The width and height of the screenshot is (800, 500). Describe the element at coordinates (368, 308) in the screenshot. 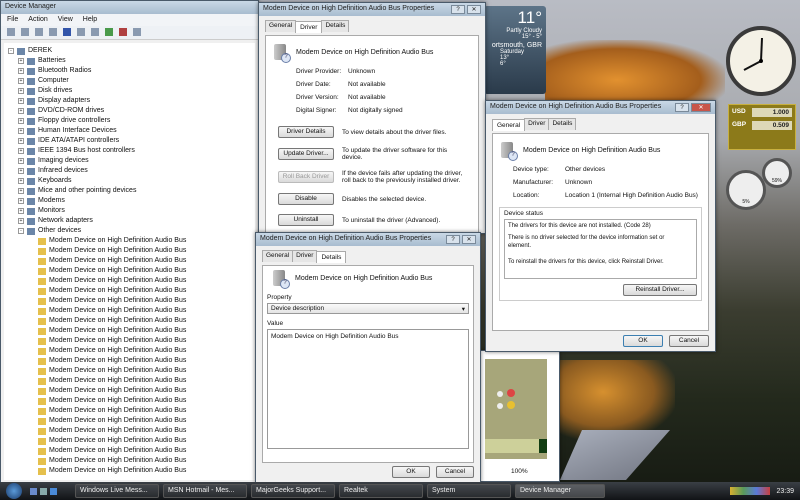

I see `property-dropdown: Device description ▾` at that location.